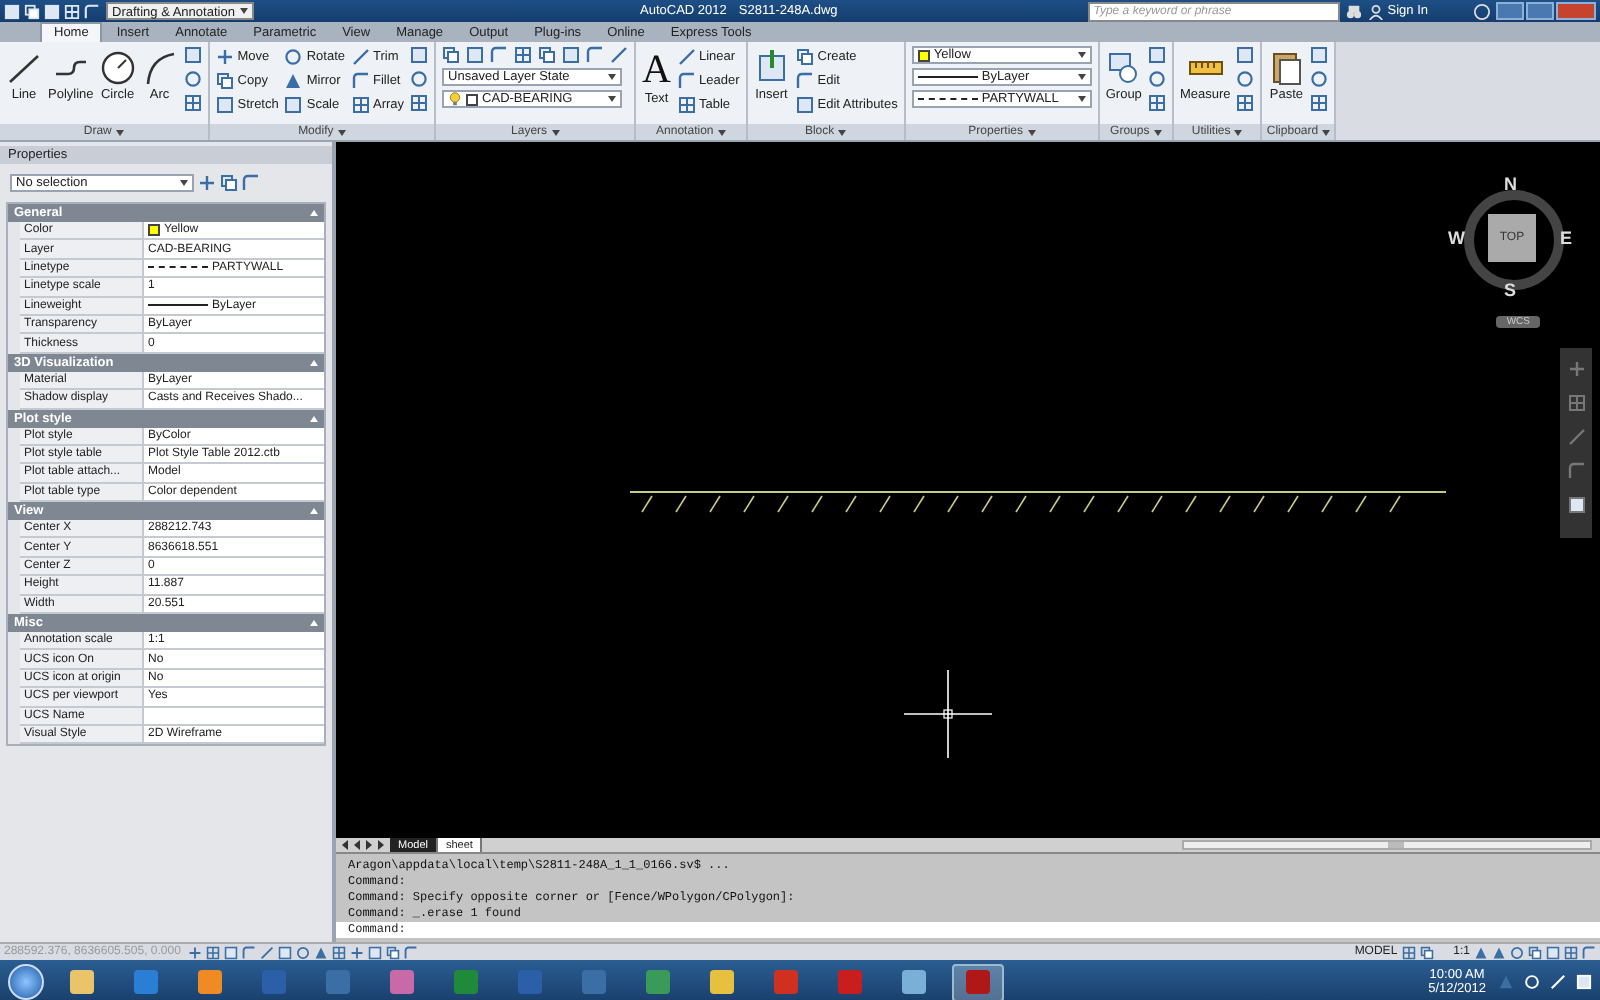 This screenshot has width=1600, height=1000. I want to click on array-icon, so click(360, 104).